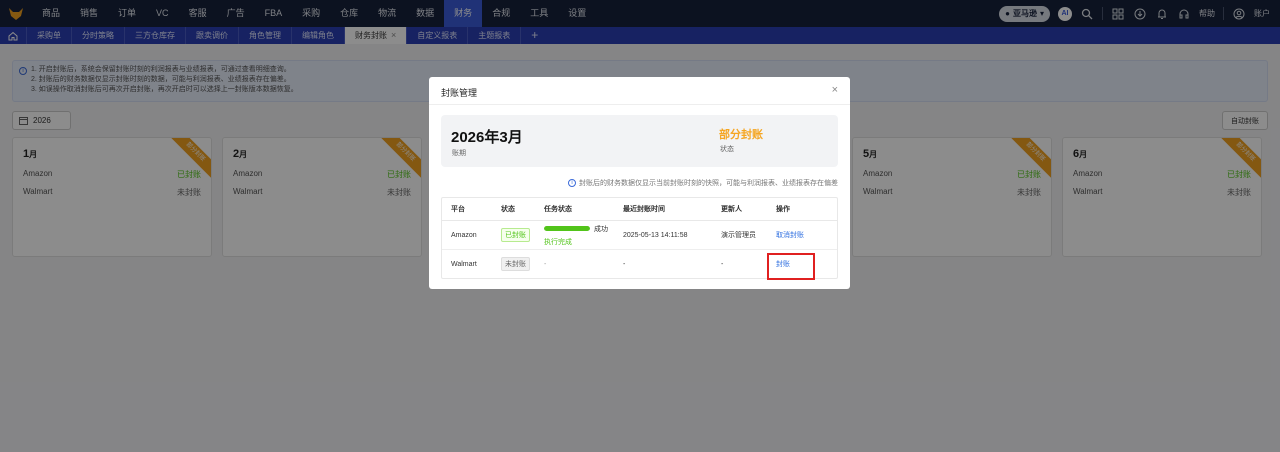 The image size is (1280, 452). I want to click on col-action: 操作, so click(783, 209).